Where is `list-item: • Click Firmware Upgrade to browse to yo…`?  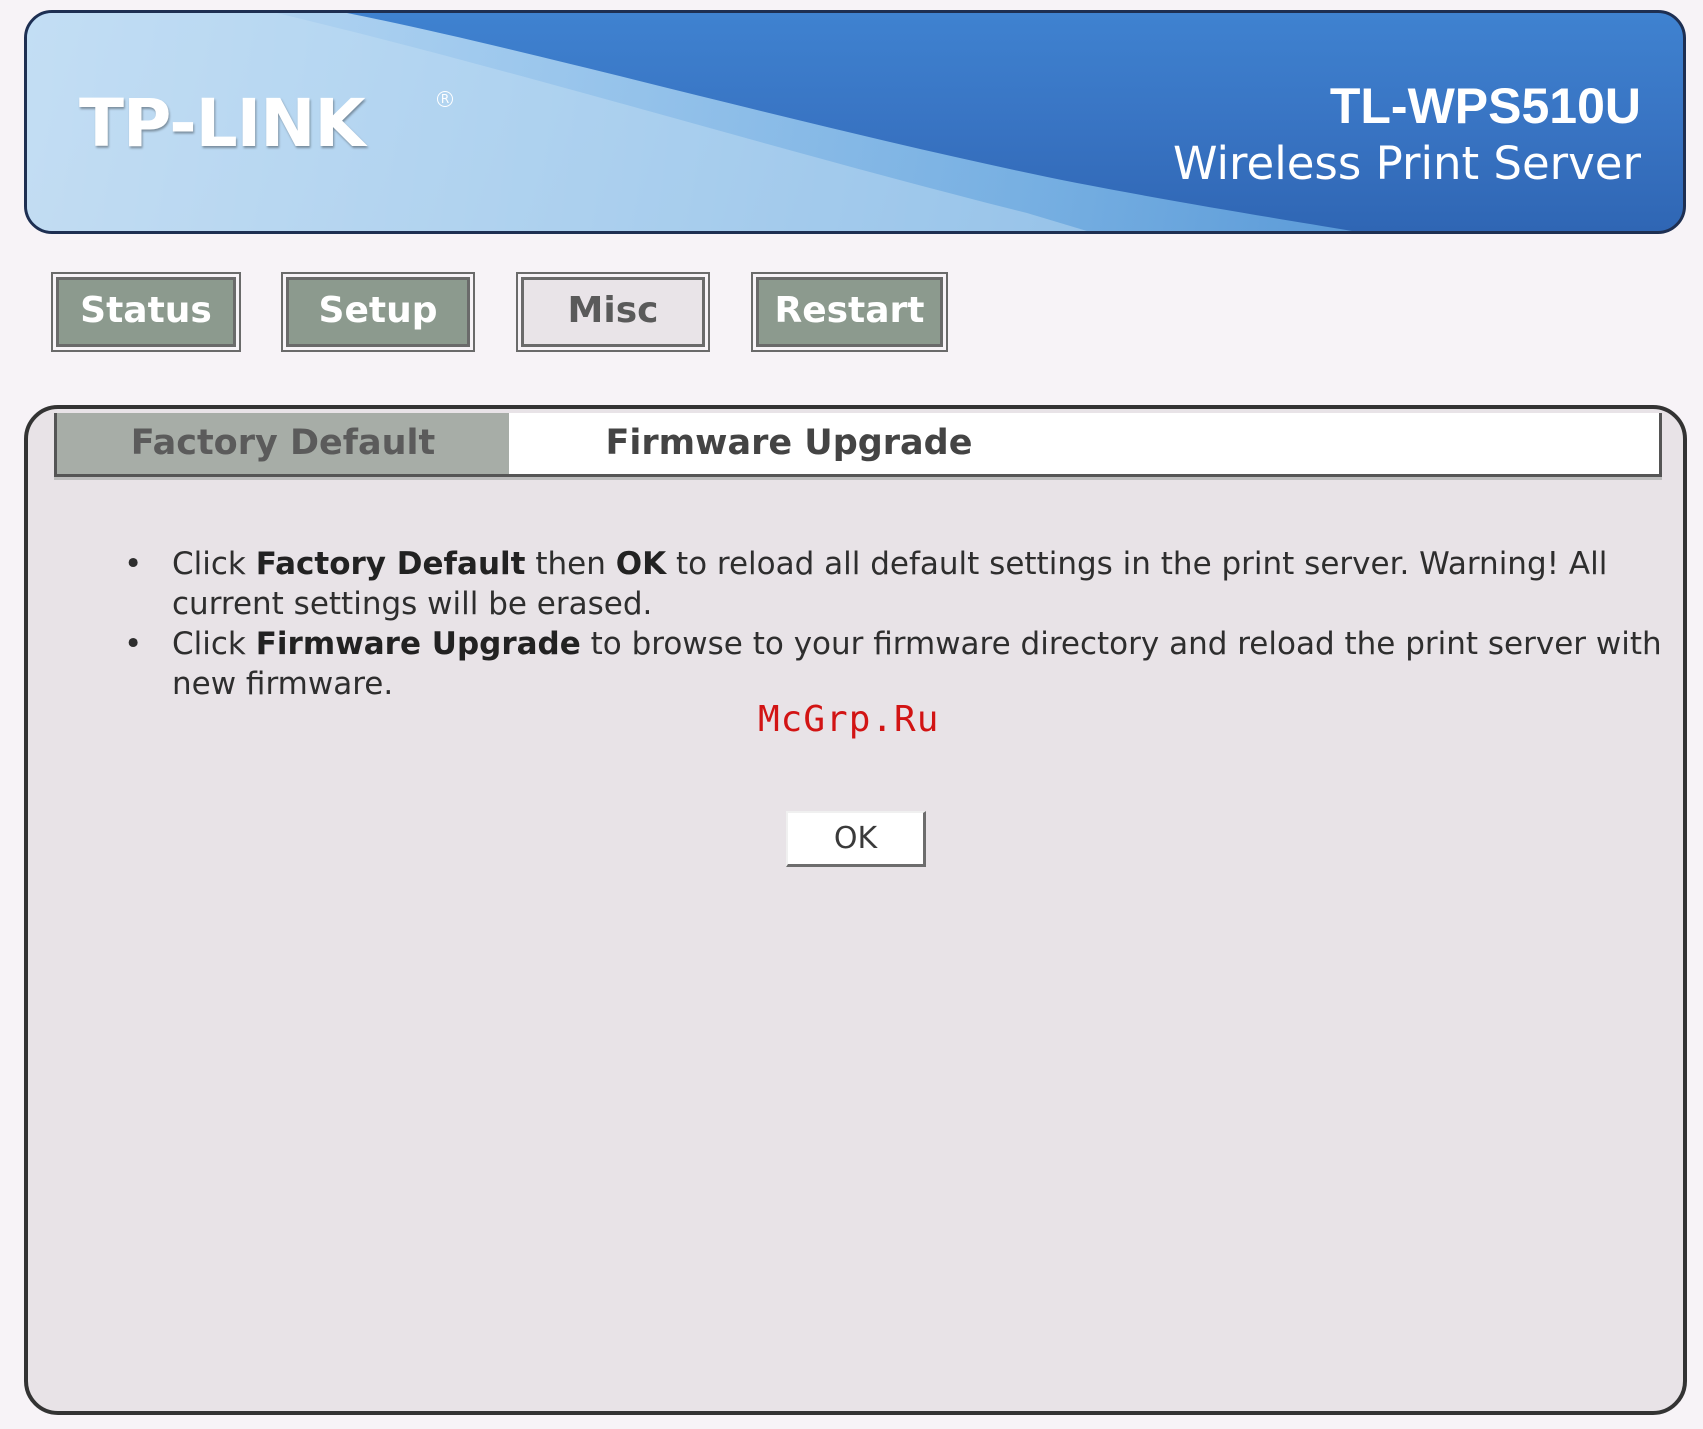 list-item: • Click Firmware Upgrade to browse to yo… is located at coordinates (894, 664).